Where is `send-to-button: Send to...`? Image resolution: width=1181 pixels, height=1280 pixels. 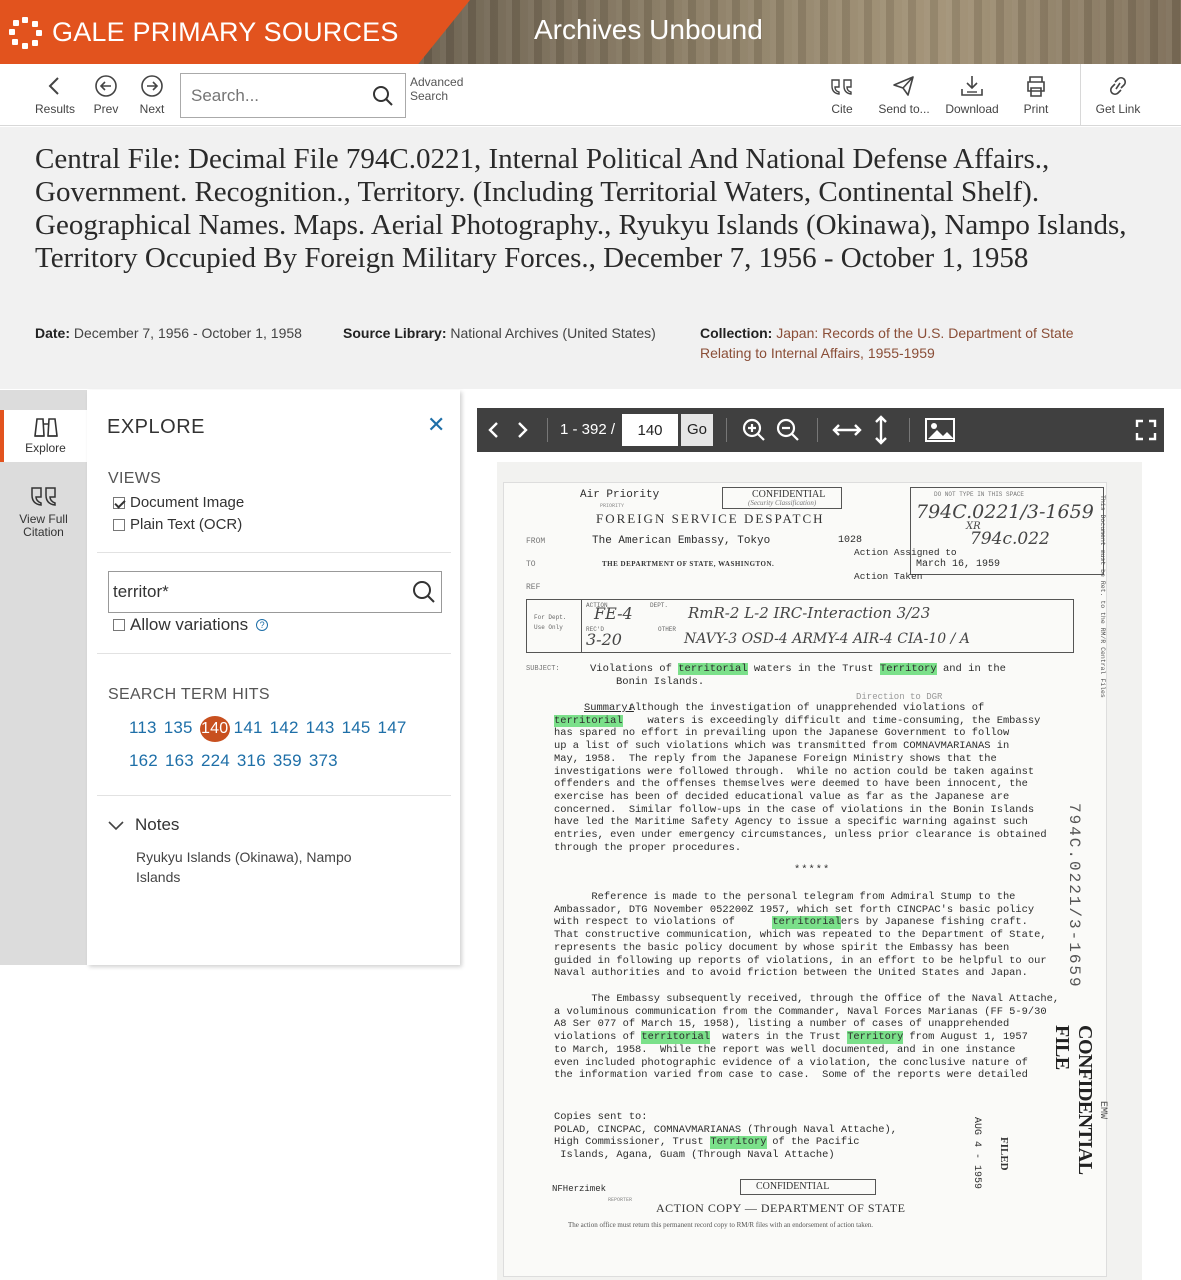
send-to-button: Send to... is located at coordinates (904, 95).